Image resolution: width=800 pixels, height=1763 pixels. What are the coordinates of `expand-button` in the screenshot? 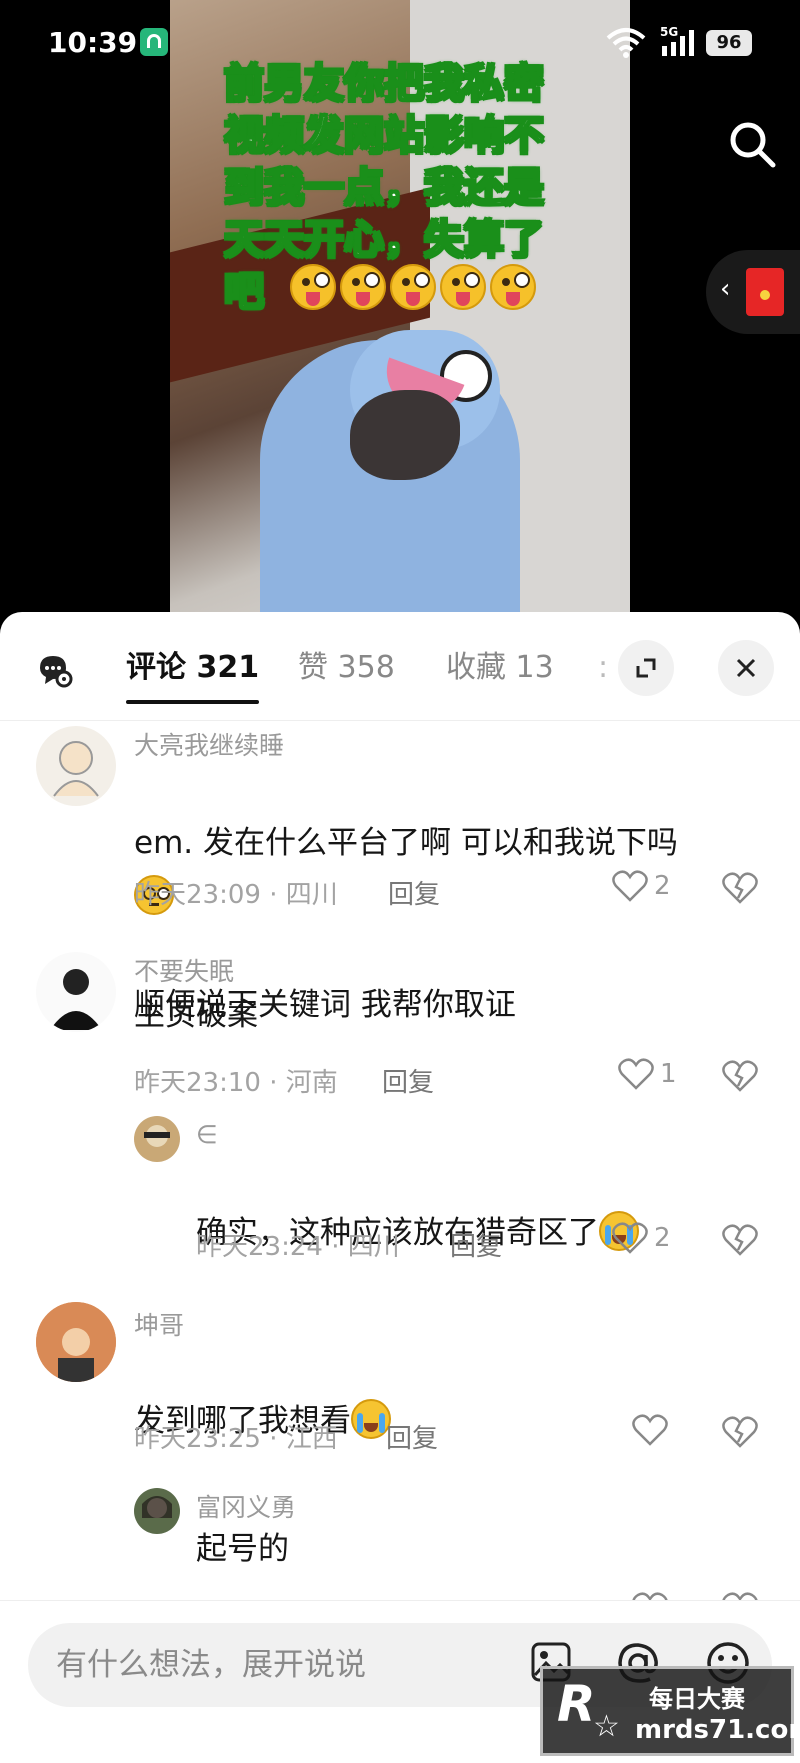 It's located at (646, 668).